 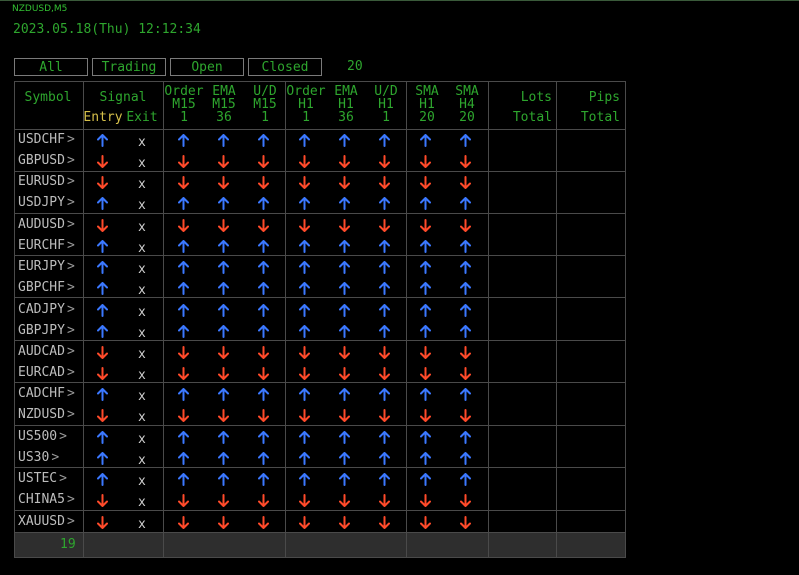 I want to click on symbol-row-us500: US500 >, so click(x=42, y=437).